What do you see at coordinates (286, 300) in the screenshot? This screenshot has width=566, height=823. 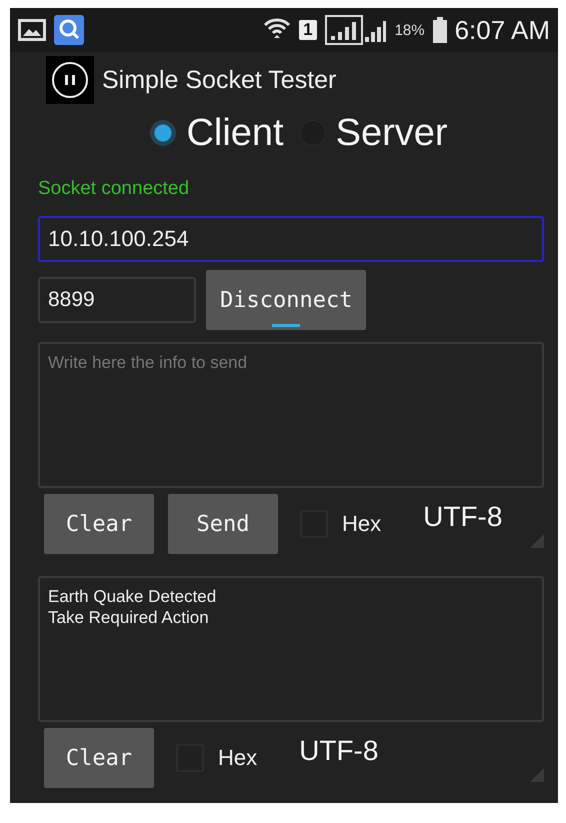 I see `disconnect-button: Disconnect` at bounding box center [286, 300].